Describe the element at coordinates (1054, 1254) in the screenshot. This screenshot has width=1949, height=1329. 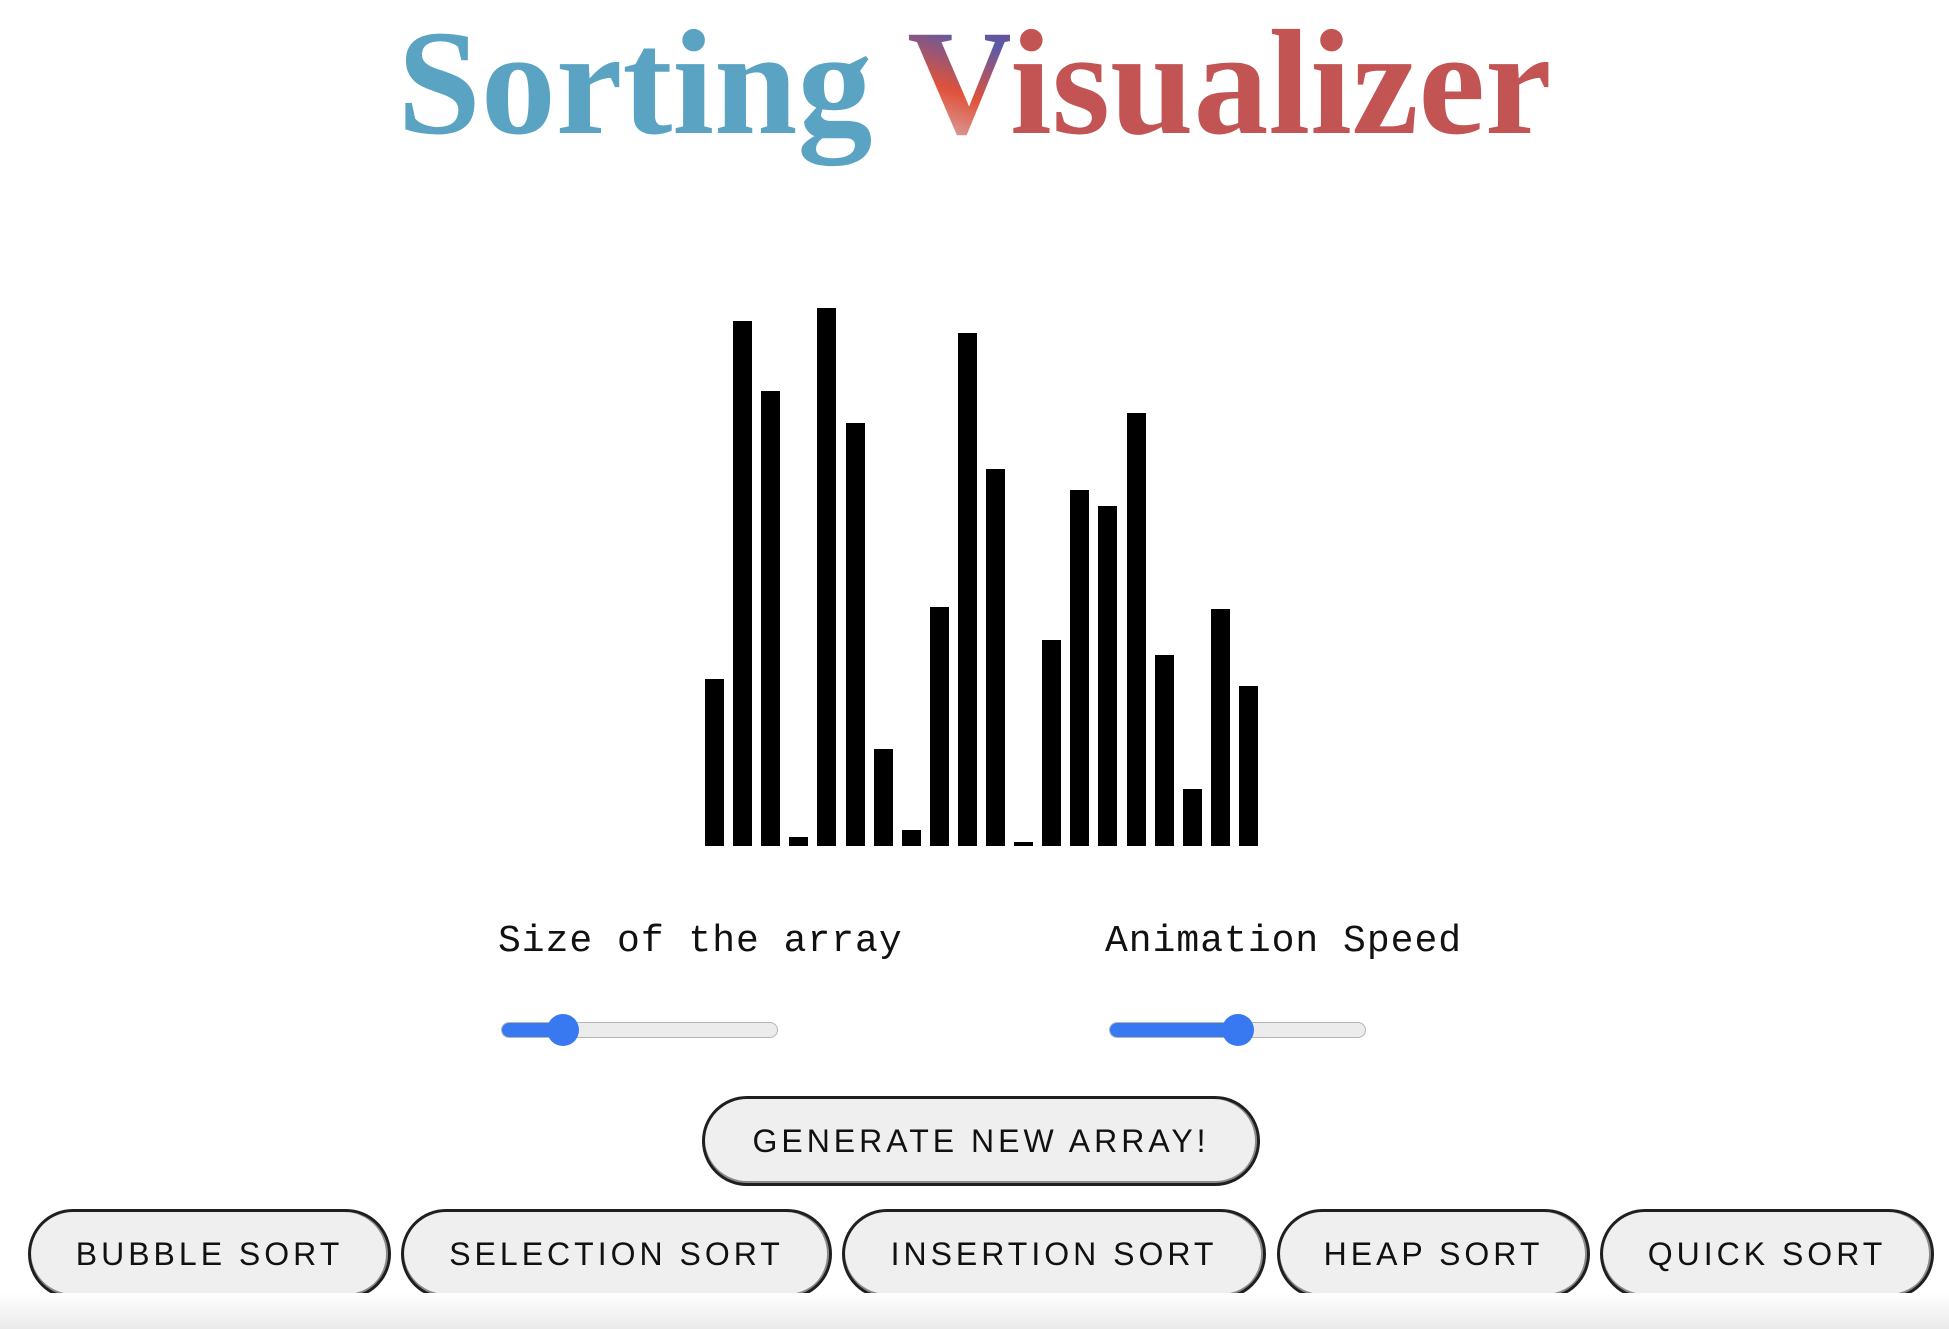
I see `insertion-sort-button: INSERTION SORT` at that location.